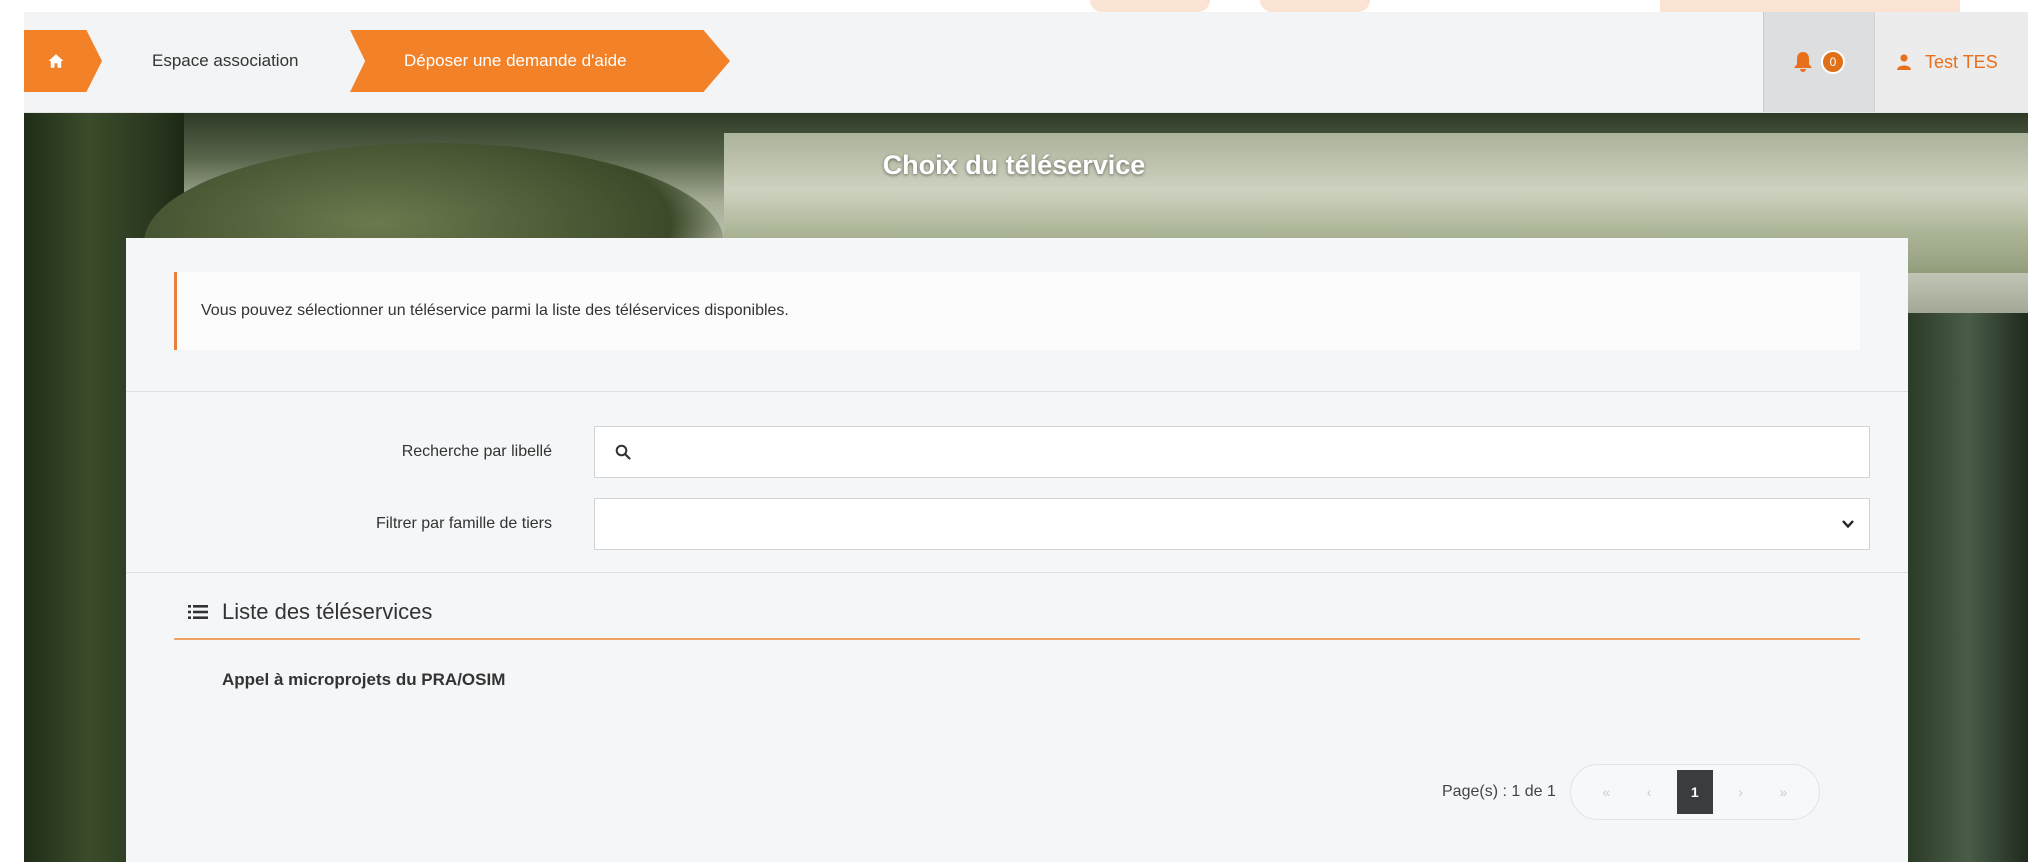 The height and width of the screenshot is (862, 2028). I want to click on breadcrumb-deposer-demande: Déposer une demande d'aide, so click(540, 61).